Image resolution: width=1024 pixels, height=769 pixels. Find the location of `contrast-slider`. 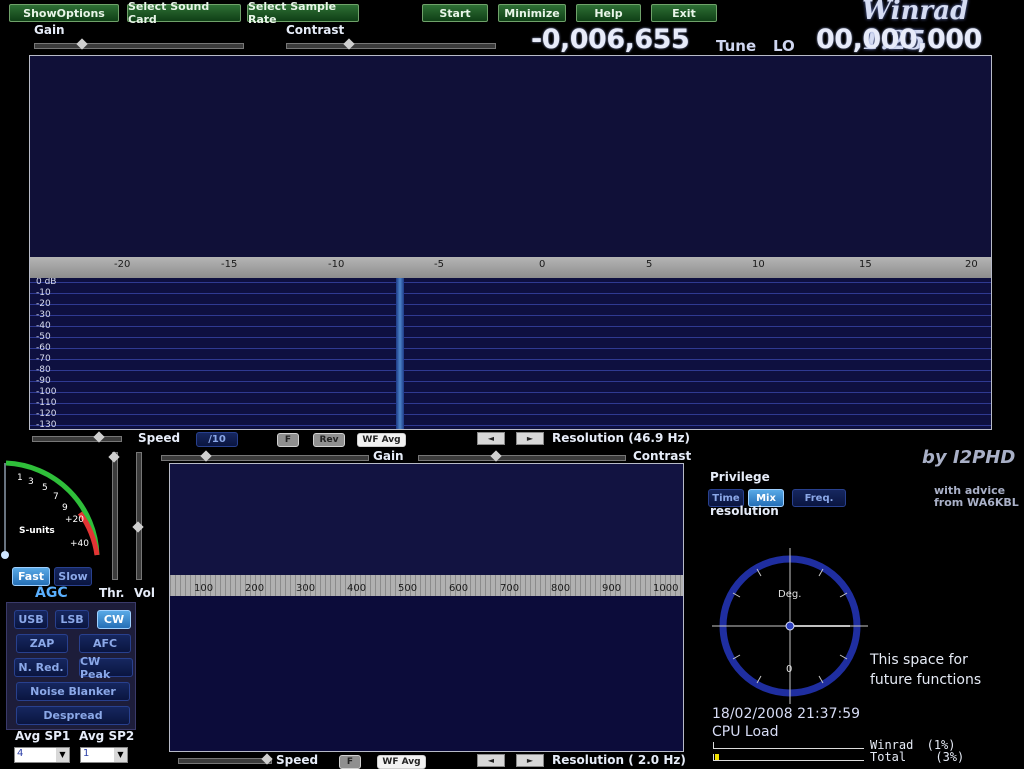

contrast-slider is located at coordinates (391, 44).